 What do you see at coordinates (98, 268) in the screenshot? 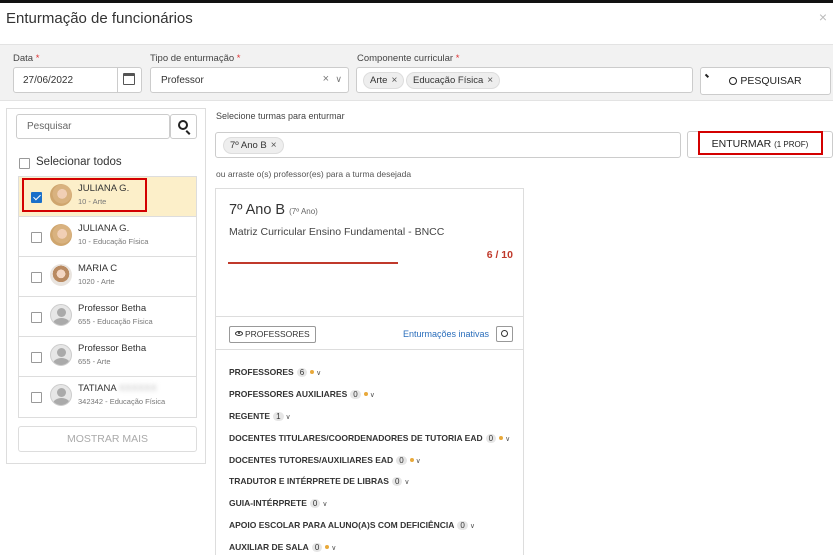
I see `employee-name: MARIA C` at bounding box center [98, 268].